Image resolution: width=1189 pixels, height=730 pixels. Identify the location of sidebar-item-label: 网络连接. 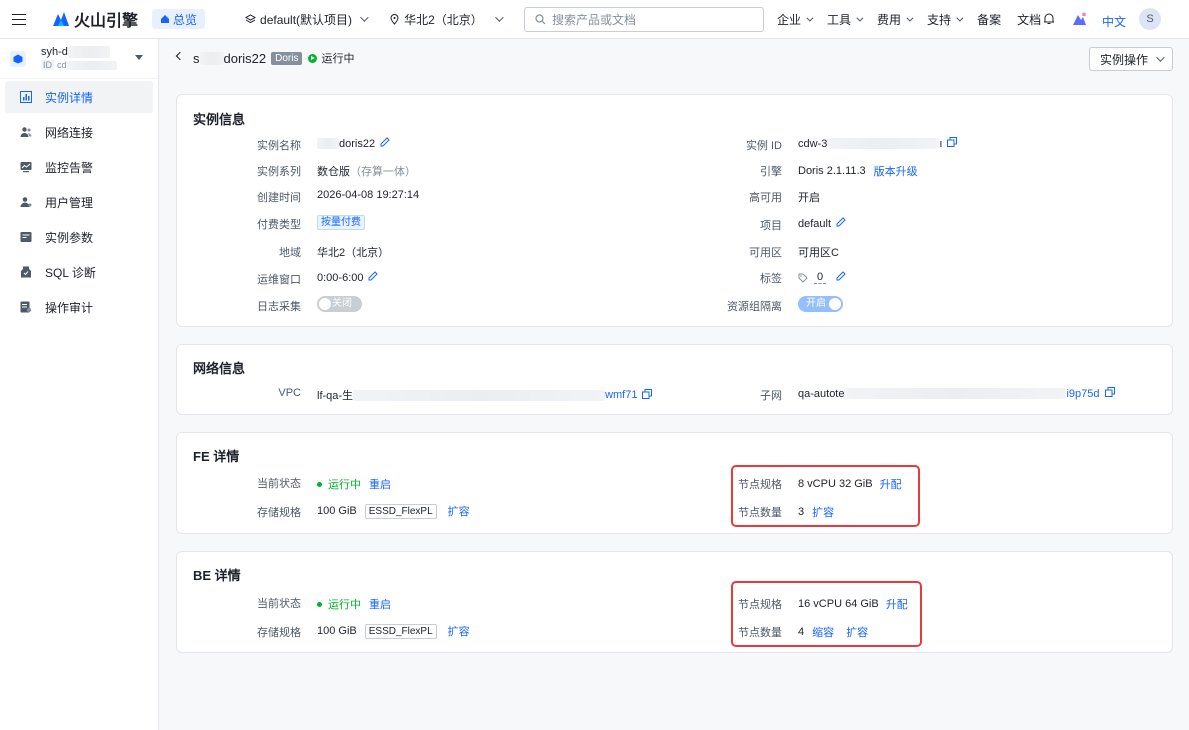
(69, 132).